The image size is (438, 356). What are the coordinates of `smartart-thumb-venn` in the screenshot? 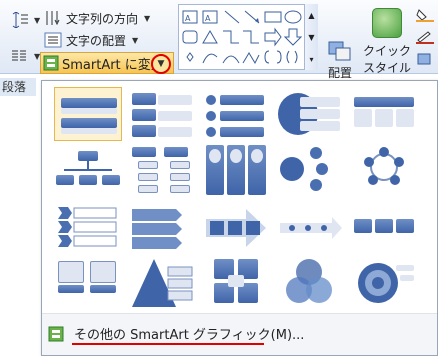 It's located at (310, 284).